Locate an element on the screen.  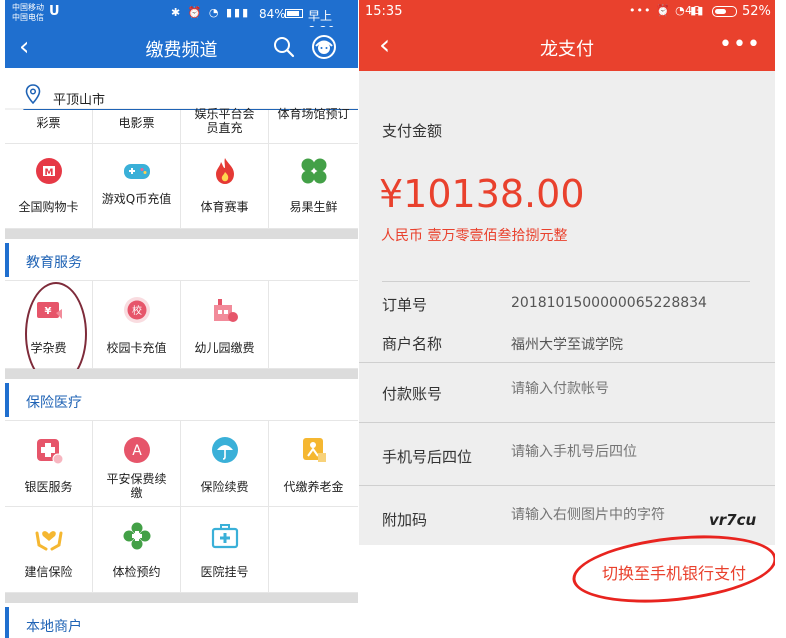
clover-icon is located at coordinates (313, 171).